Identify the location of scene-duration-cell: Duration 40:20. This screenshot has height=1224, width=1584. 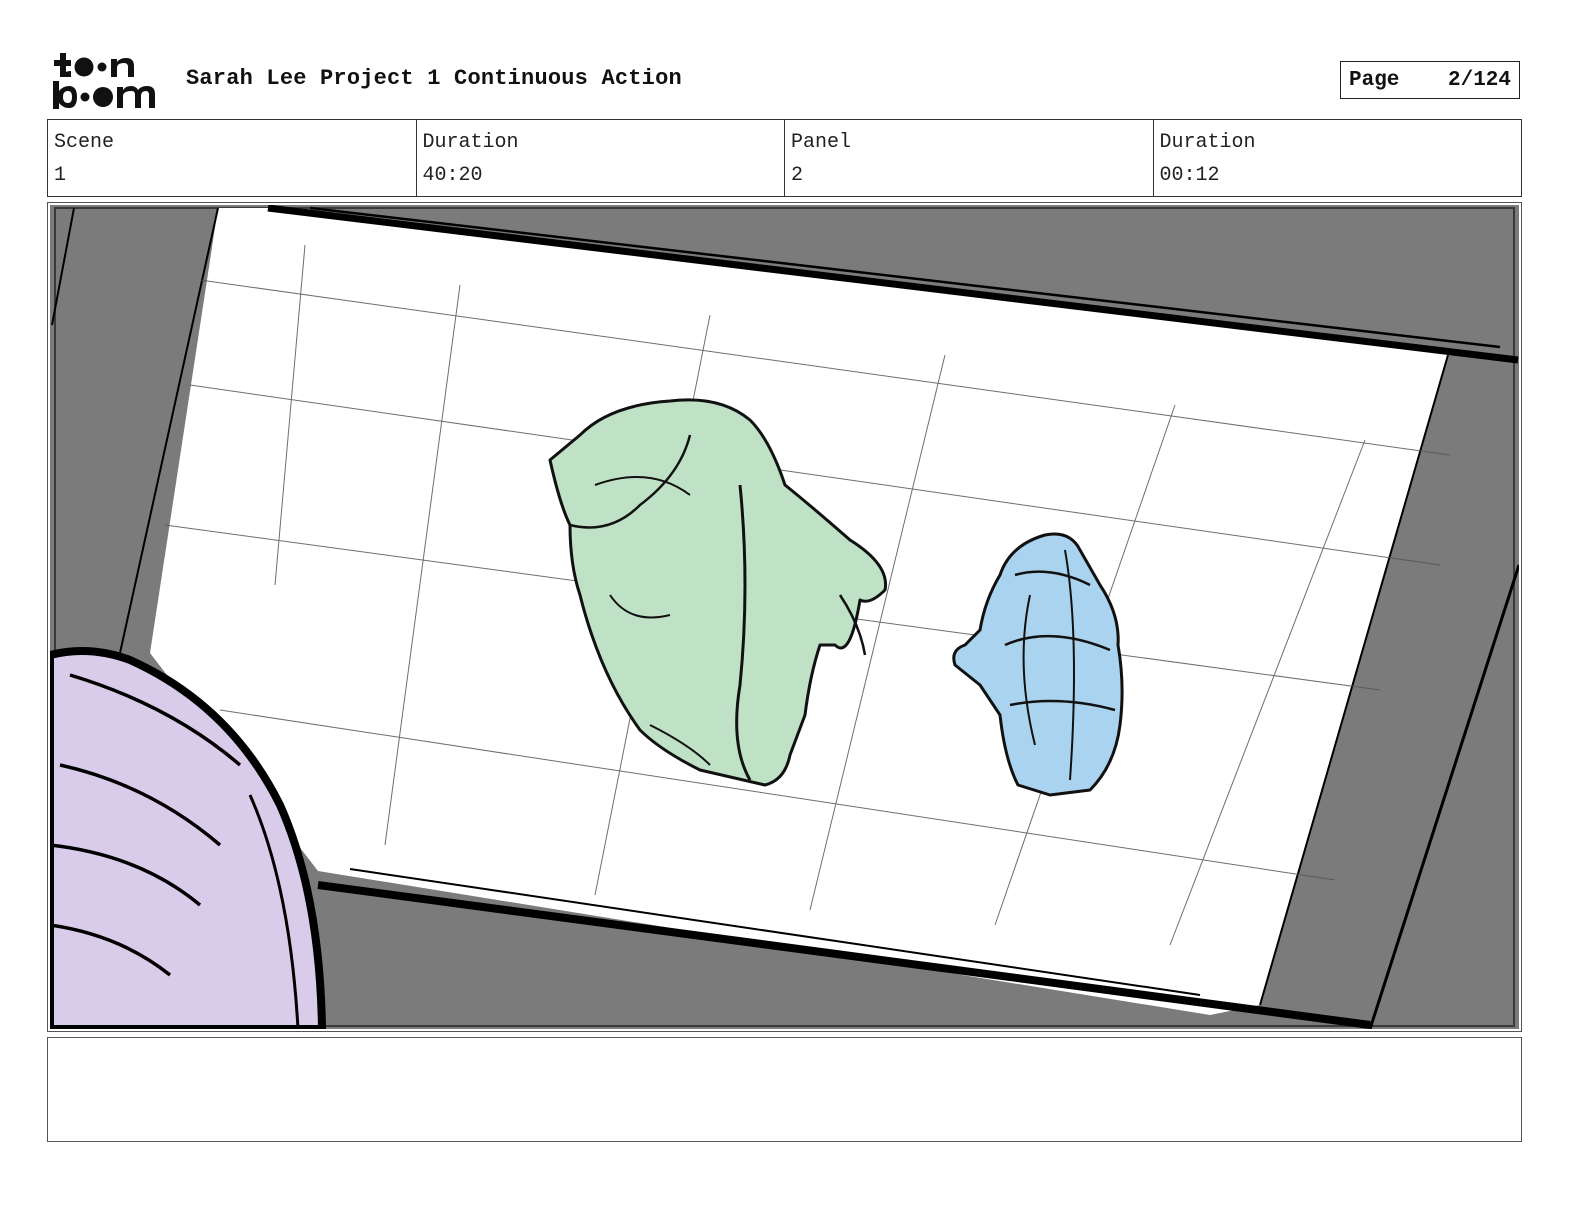
(601, 158).